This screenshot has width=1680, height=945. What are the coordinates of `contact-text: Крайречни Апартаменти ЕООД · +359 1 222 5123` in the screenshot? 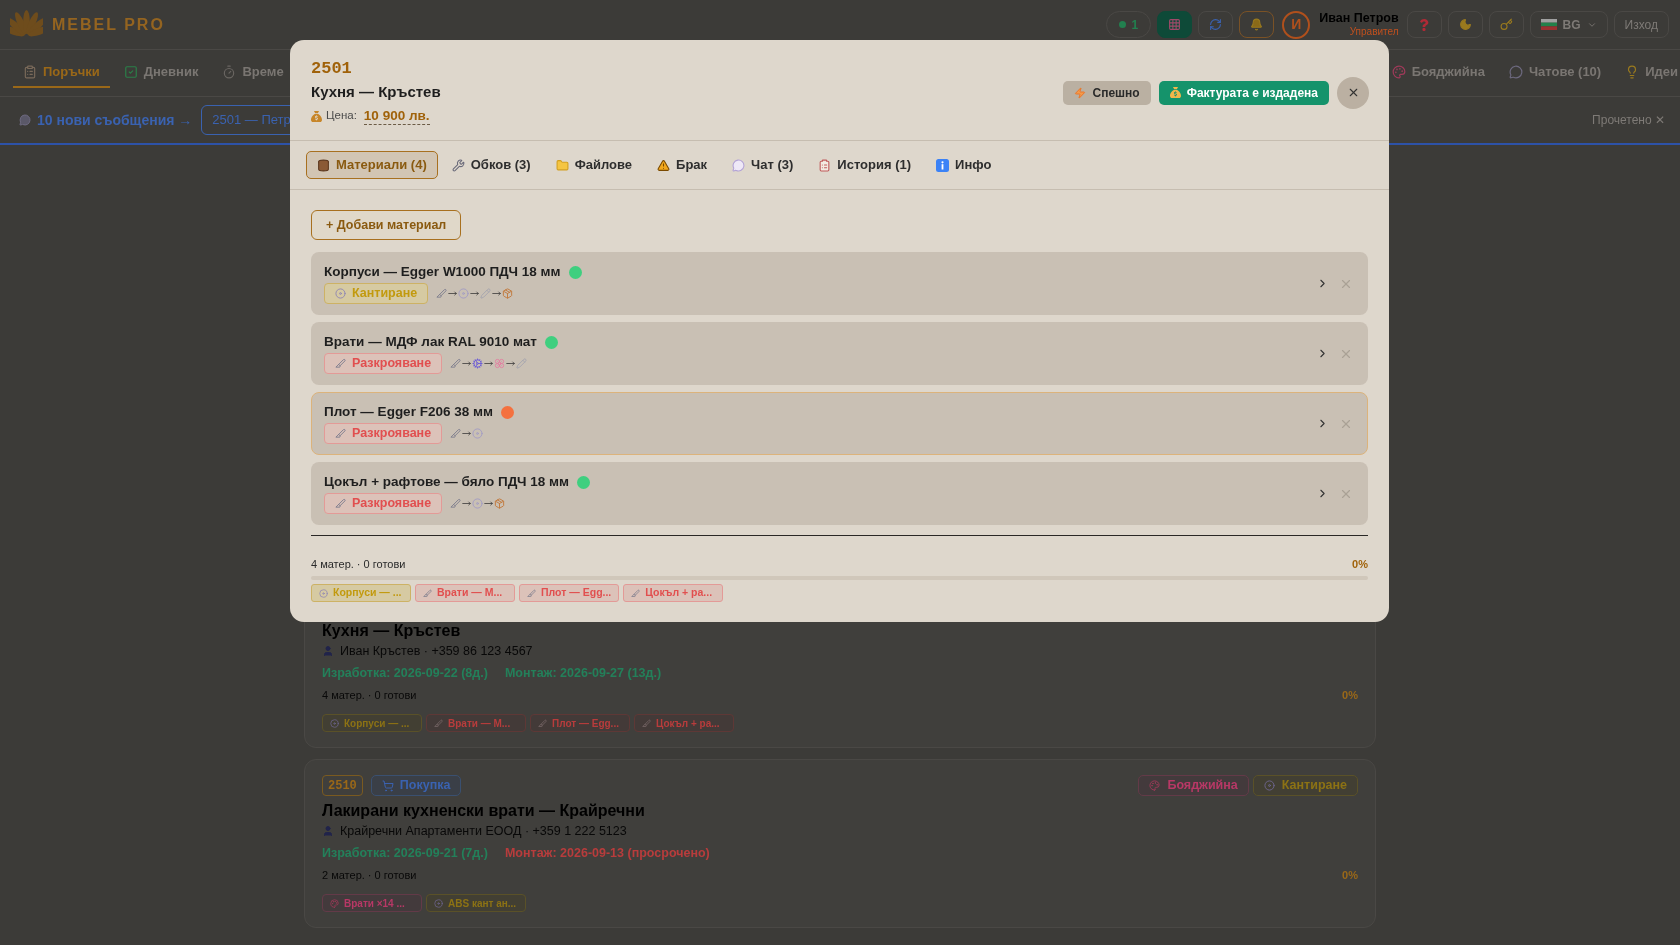 It's located at (483, 831).